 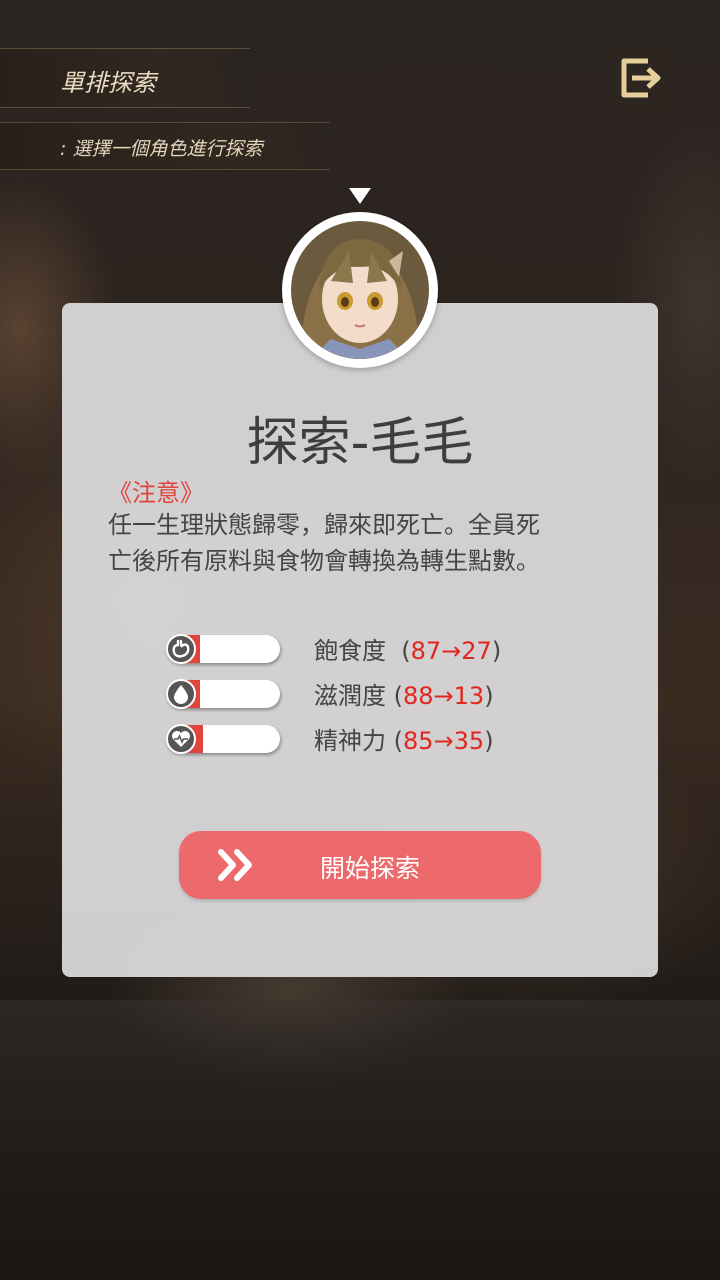 I want to click on stat-row-moisture: 滋潤度 (88→13), so click(x=356, y=694).